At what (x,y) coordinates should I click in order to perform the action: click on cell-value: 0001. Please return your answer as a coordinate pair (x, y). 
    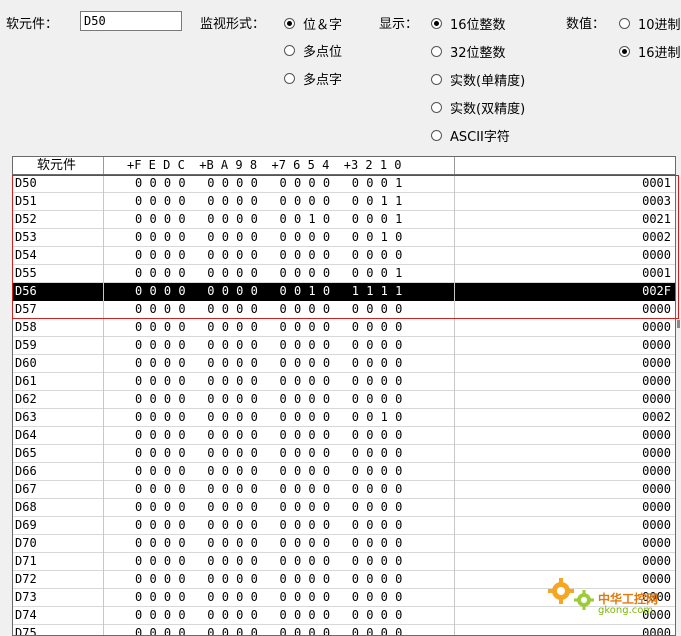
    Looking at the image, I should click on (656, 273).